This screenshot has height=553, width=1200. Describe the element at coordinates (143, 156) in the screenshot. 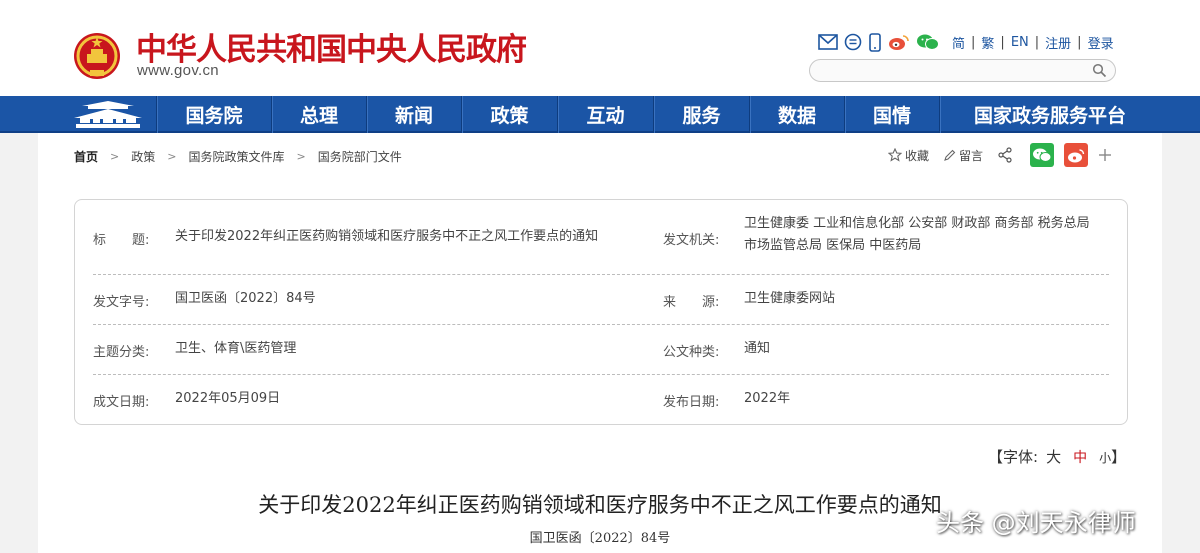

I see `breadcrumb-policy: 政策` at that location.